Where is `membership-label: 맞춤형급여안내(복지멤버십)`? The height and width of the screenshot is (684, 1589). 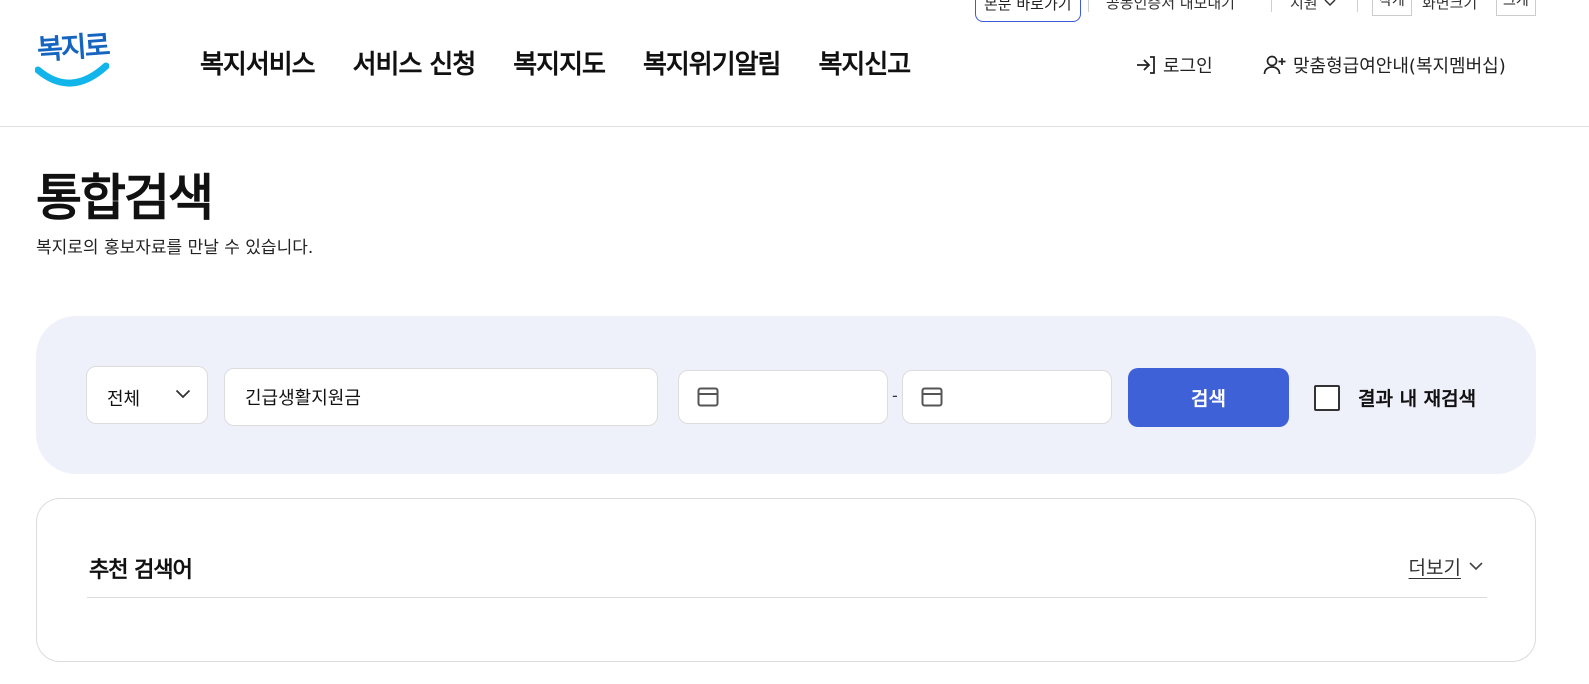
membership-label: 맞춤형급여안내(복지멤버십) is located at coordinates (1399, 66).